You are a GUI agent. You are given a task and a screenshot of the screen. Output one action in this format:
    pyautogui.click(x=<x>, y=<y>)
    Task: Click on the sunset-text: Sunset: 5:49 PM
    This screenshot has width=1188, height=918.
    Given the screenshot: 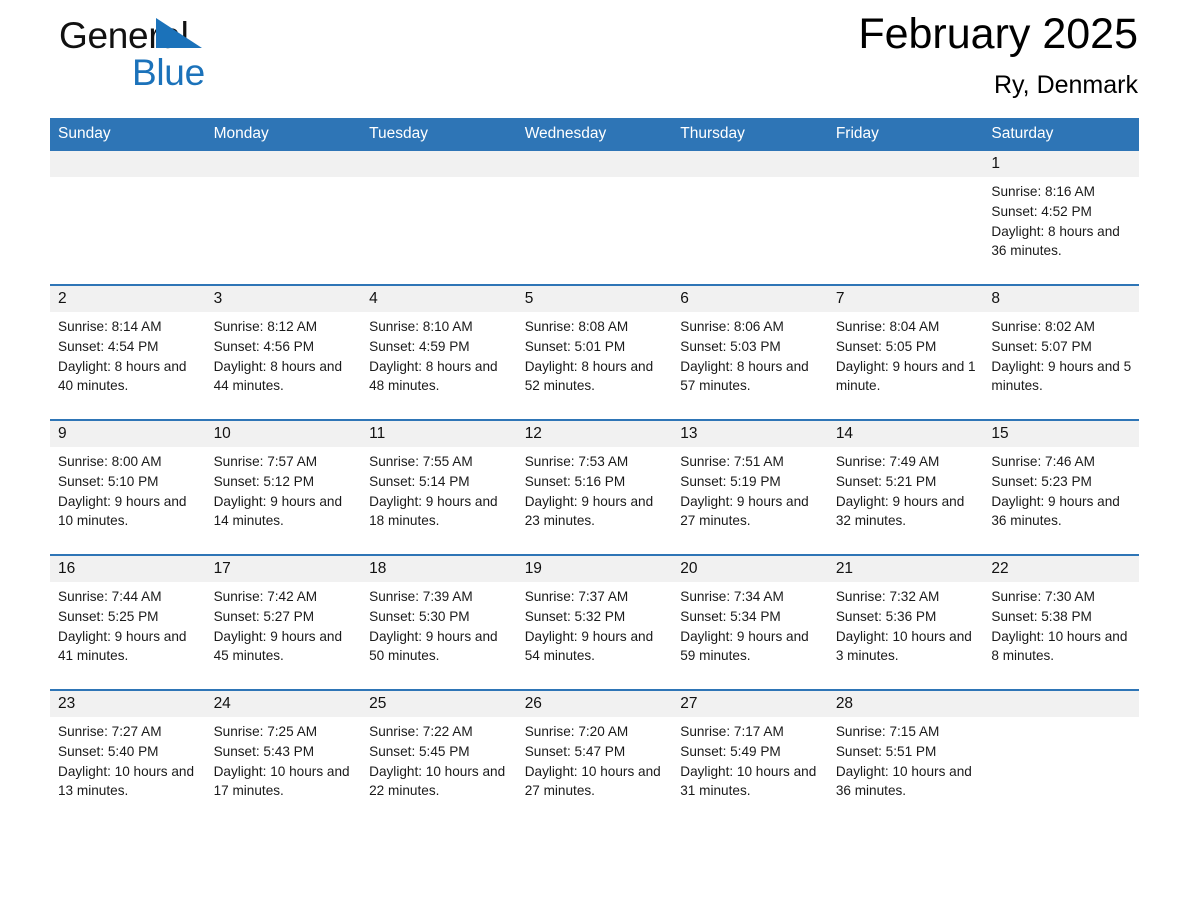 What is the action you would take?
    pyautogui.click(x=730, y=751)
    